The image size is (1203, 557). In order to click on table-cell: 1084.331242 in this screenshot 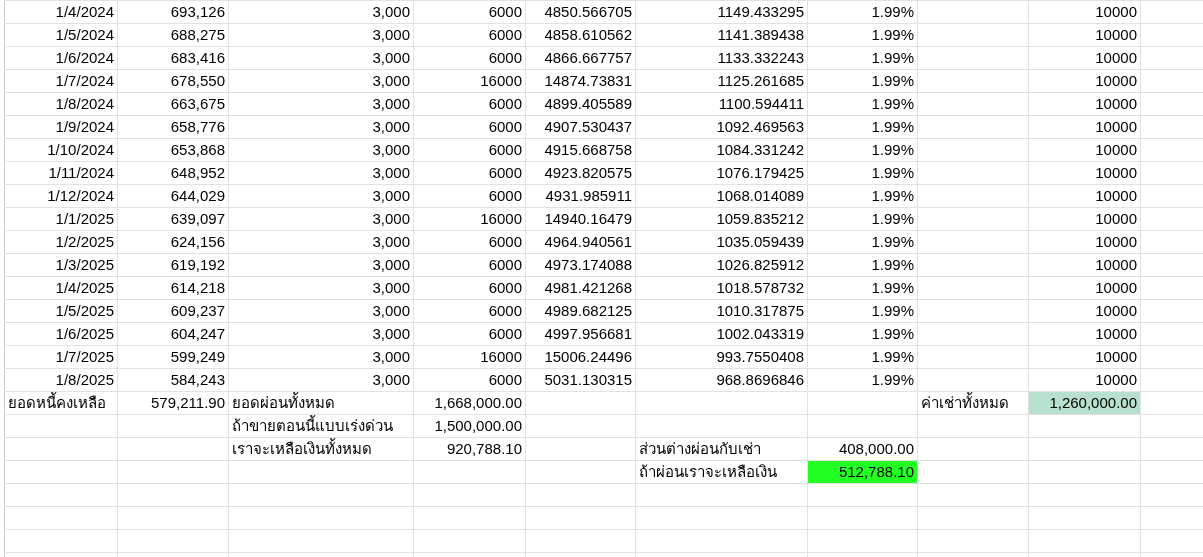, I will do `click(721, 150)`.